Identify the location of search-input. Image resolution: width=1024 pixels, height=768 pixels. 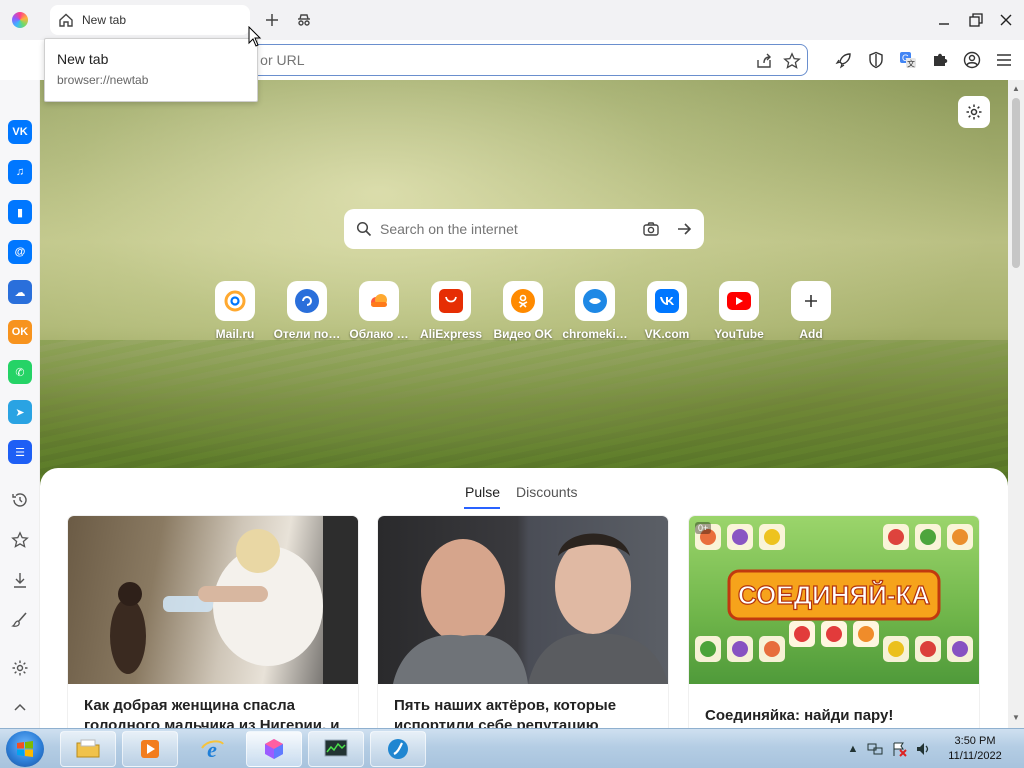
(505, 229).